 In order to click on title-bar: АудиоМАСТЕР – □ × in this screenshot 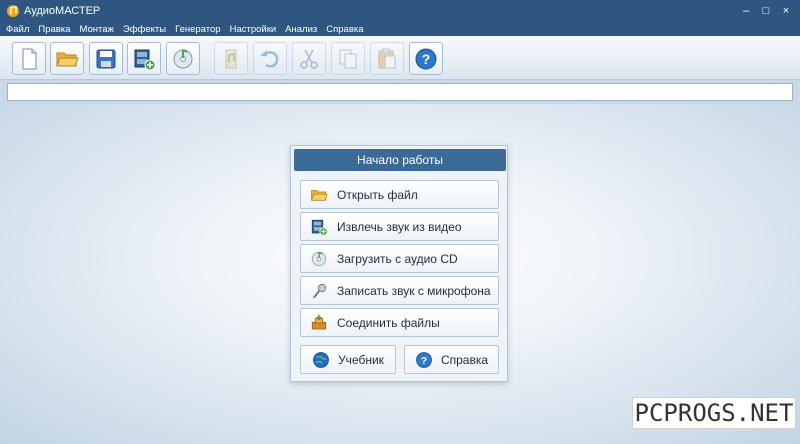, I will do `click(400, 11)`.